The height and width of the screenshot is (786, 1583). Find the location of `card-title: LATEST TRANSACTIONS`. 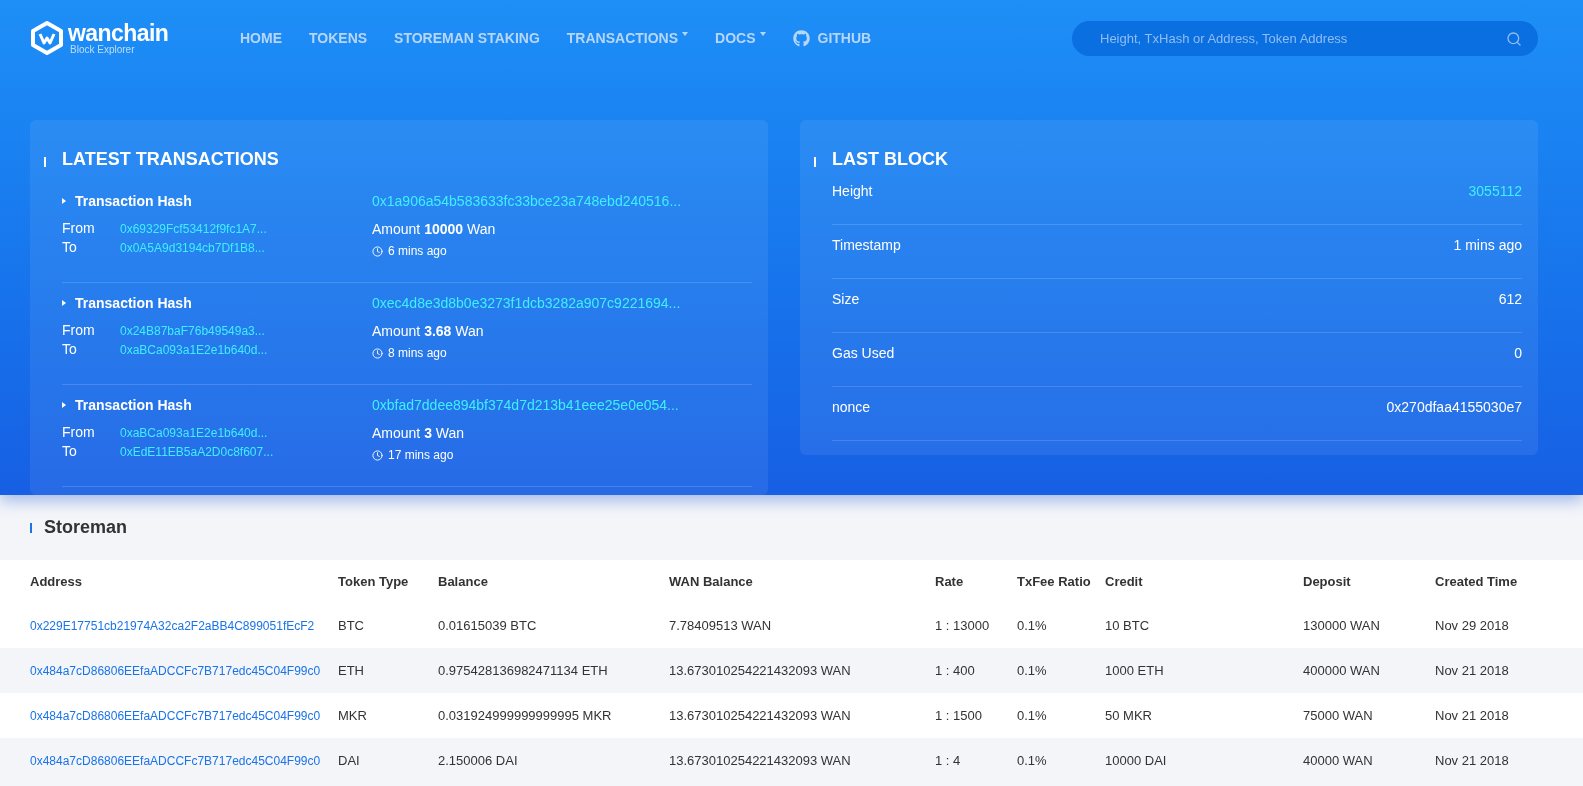

card-title: LATEST TRANSACTIONS is located at coordinates (170, 159).